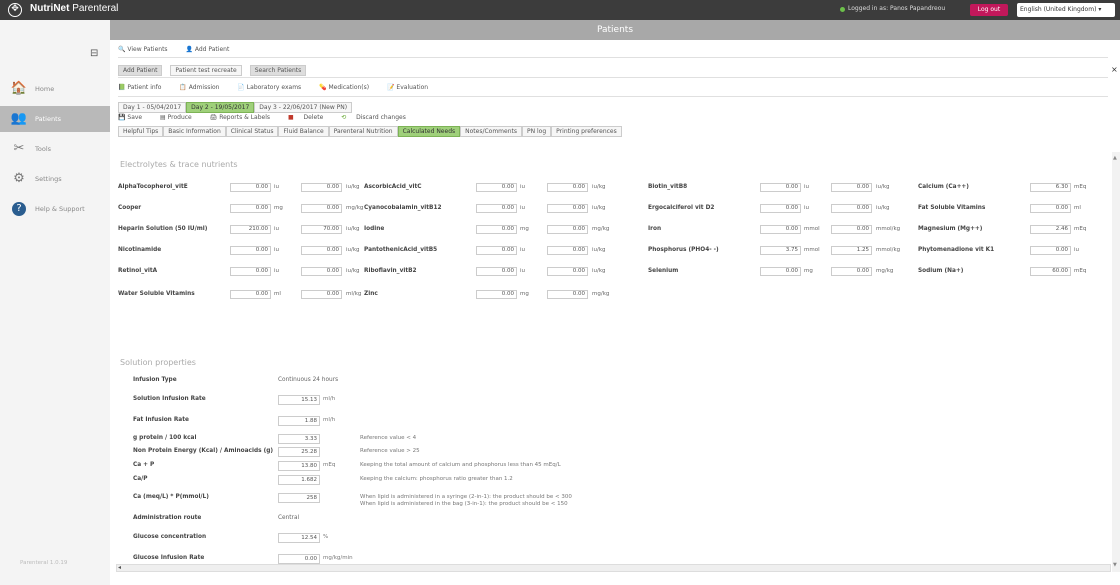 Image resolution: width=1120 pixels, height=585 pixels. I want to click on solution-property-value: Central, so click(289, 518).